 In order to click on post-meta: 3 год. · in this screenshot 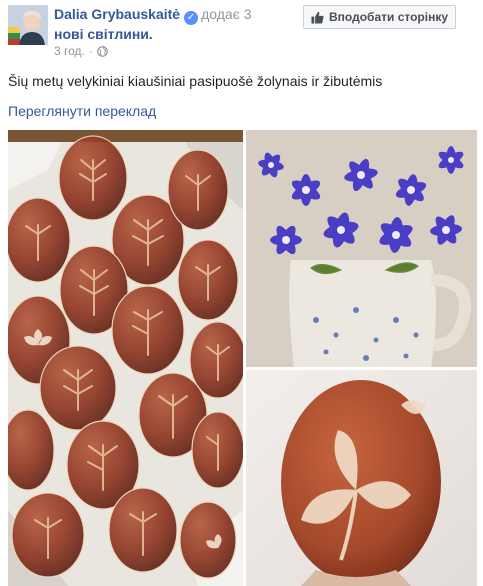, I will do `click(81, 51)`.